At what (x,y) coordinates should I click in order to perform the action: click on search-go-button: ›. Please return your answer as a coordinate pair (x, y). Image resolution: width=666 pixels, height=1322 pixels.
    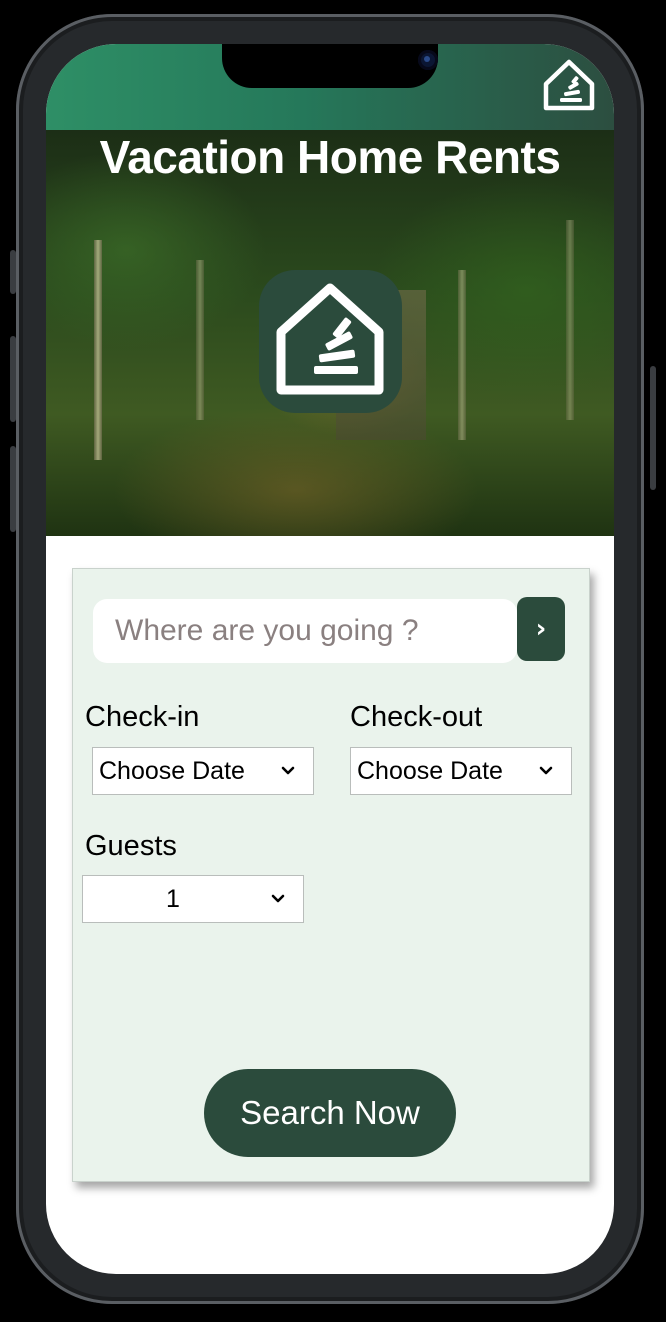
    Looking at the image, I should click on (541, 629).